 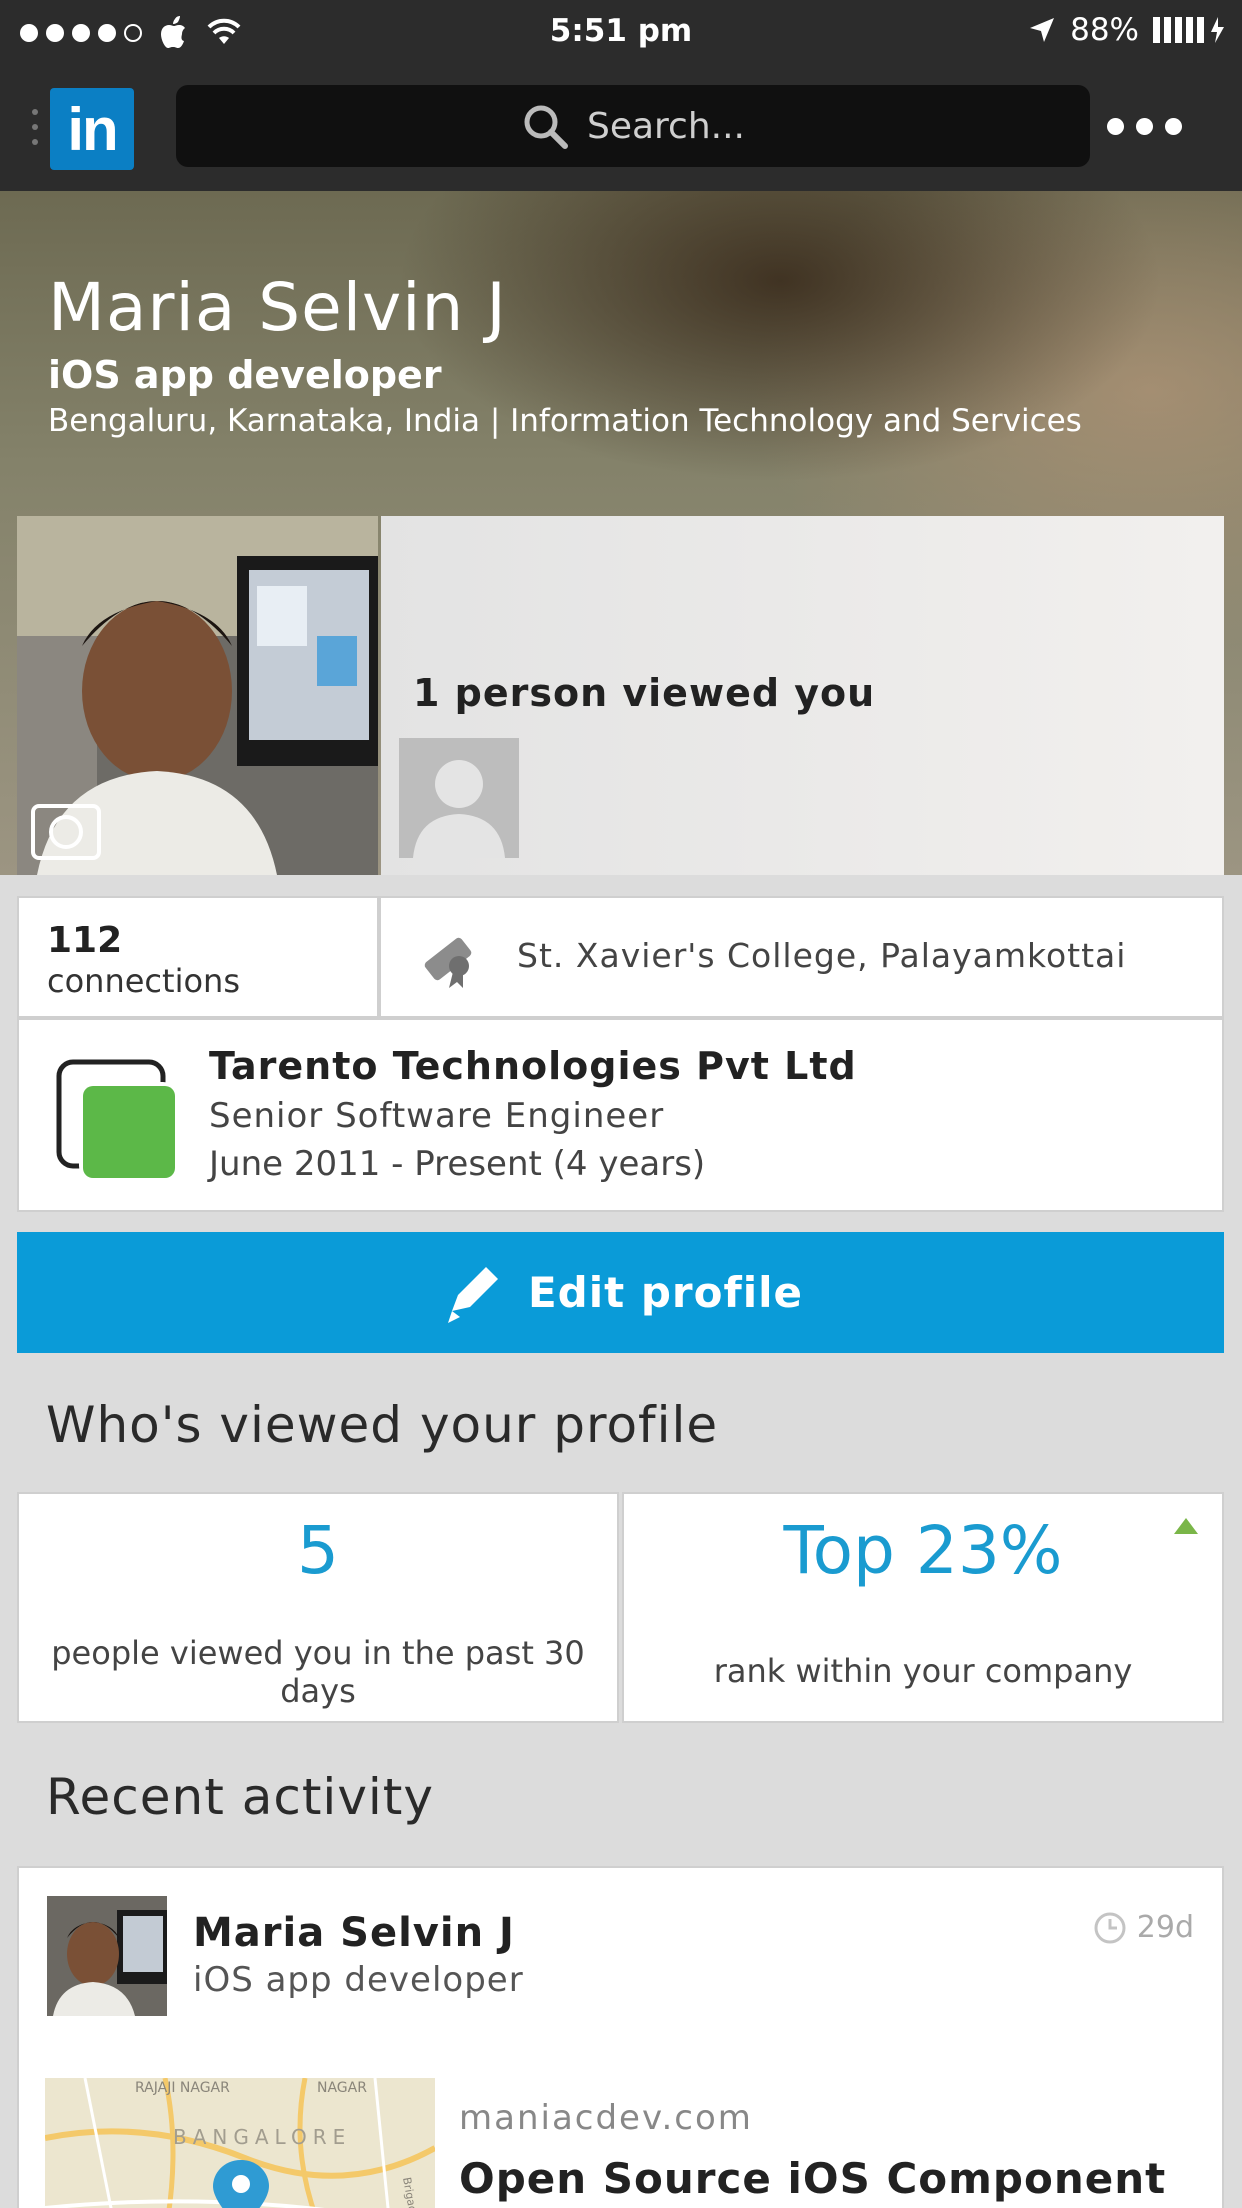 I want to click on company-name: Tarento Technologies Pvt Ltd, so click(x=533, y=1066).